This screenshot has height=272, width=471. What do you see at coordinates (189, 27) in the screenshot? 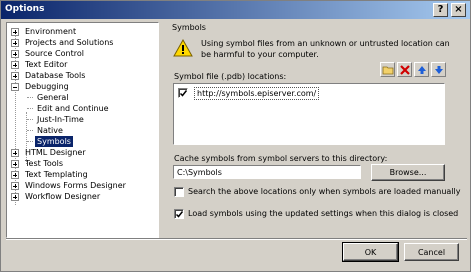
I see `section-title: Symbols` at bounding box center [189, 27].